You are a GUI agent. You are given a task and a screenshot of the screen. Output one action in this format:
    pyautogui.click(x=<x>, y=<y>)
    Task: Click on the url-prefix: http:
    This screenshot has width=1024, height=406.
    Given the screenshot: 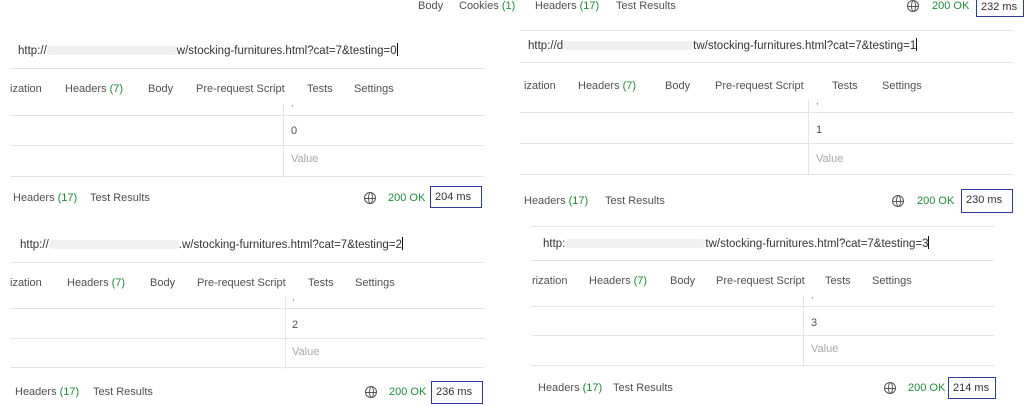 What is the action you would take?
    pyautogui.click(x=554, y=244)
    